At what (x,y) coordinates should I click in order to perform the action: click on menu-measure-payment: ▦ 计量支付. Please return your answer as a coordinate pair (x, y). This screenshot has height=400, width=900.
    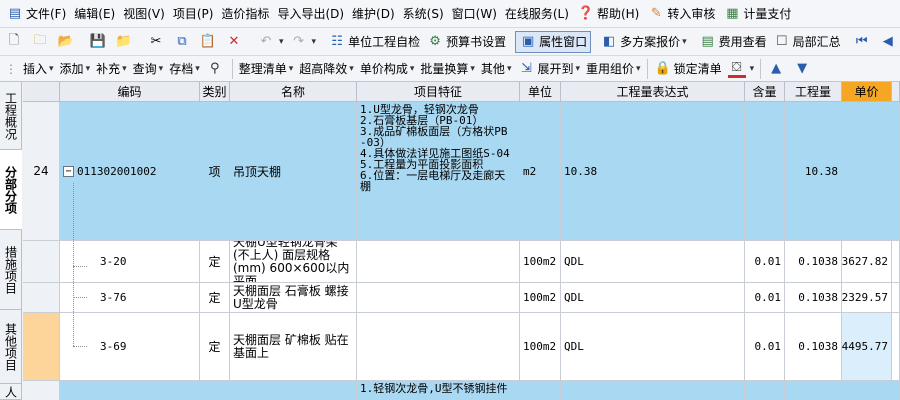
    Looking at the image, I should click on (757, 14).